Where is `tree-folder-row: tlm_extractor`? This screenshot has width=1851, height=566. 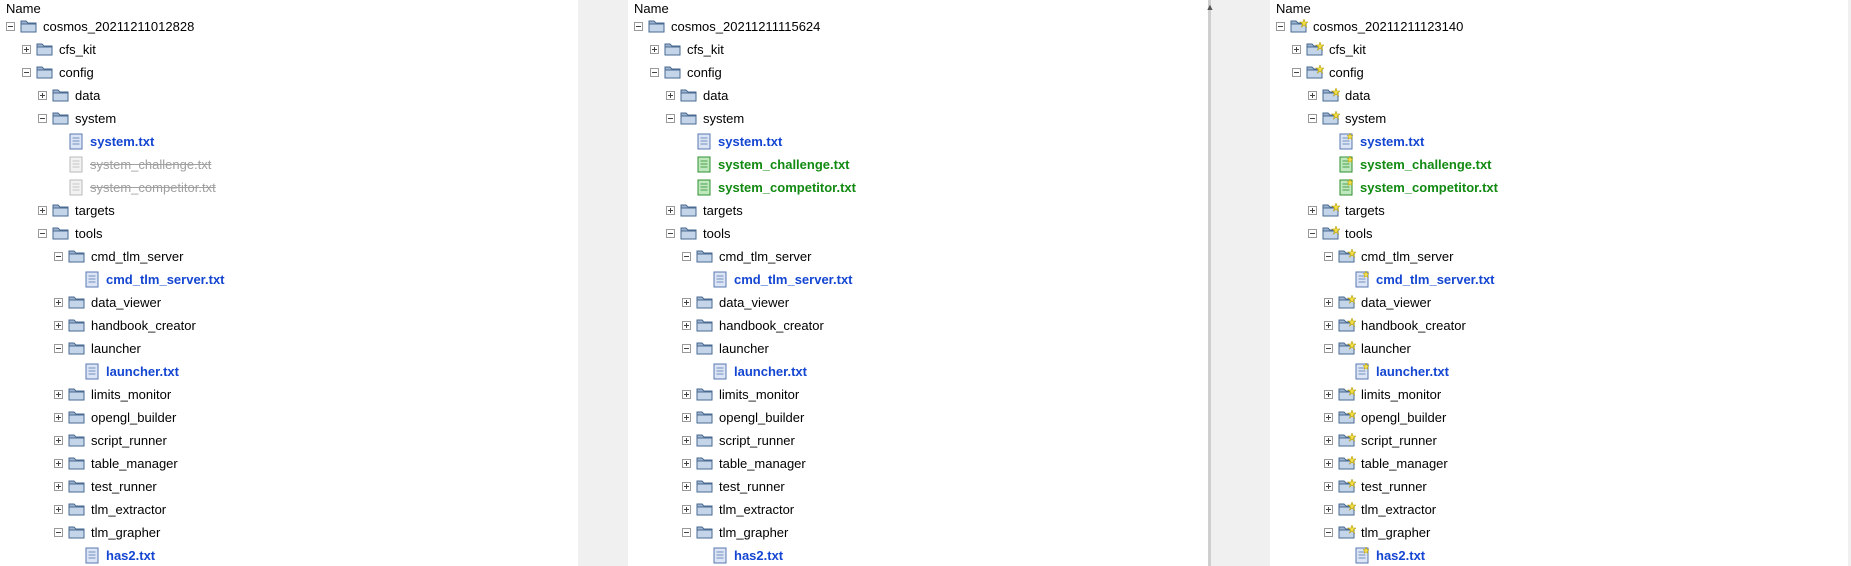
tree-folder-row: tlm_extractor is located at coordinates (1559, 510).